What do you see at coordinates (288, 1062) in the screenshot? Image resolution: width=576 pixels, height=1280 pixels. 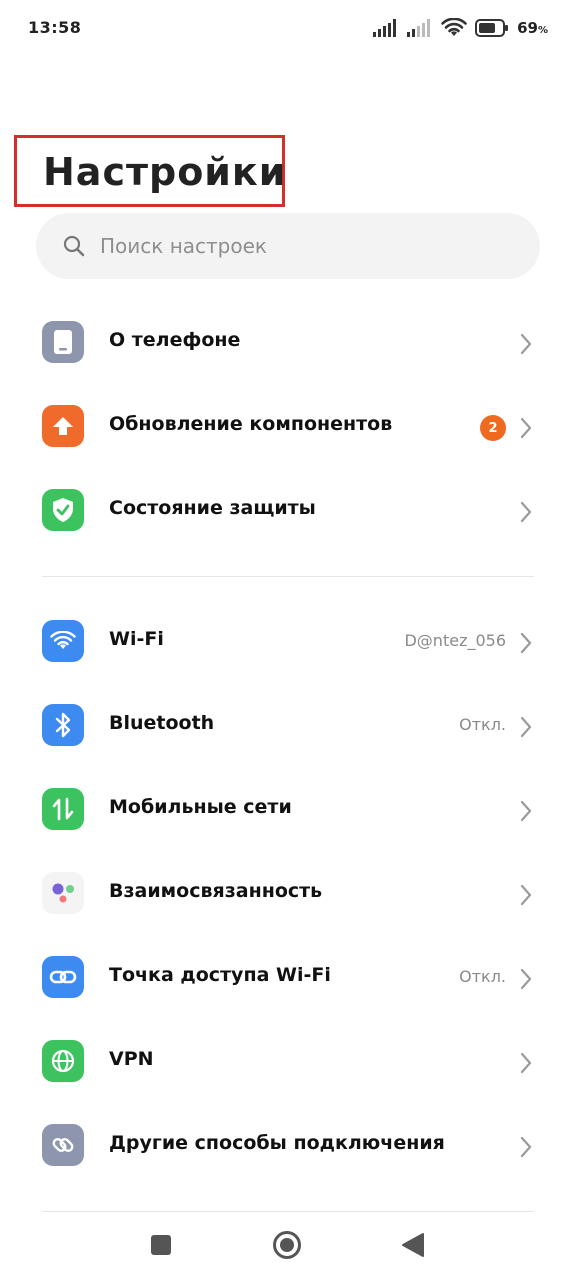 I see `settings-item-vpn: VPN` at bounding box center [288, 1062].